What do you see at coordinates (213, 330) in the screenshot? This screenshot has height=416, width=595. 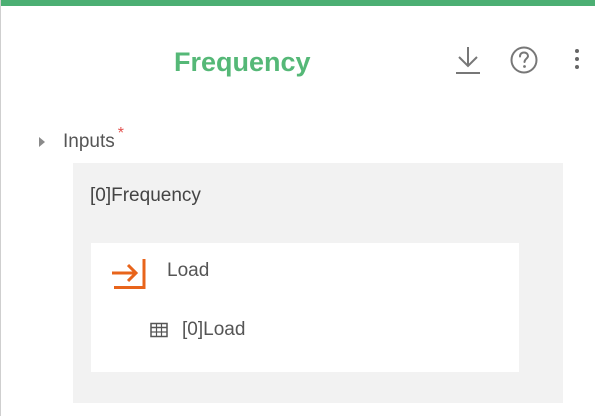 I see `source-item-label: [0]Load` at bounding box center [213, 330].